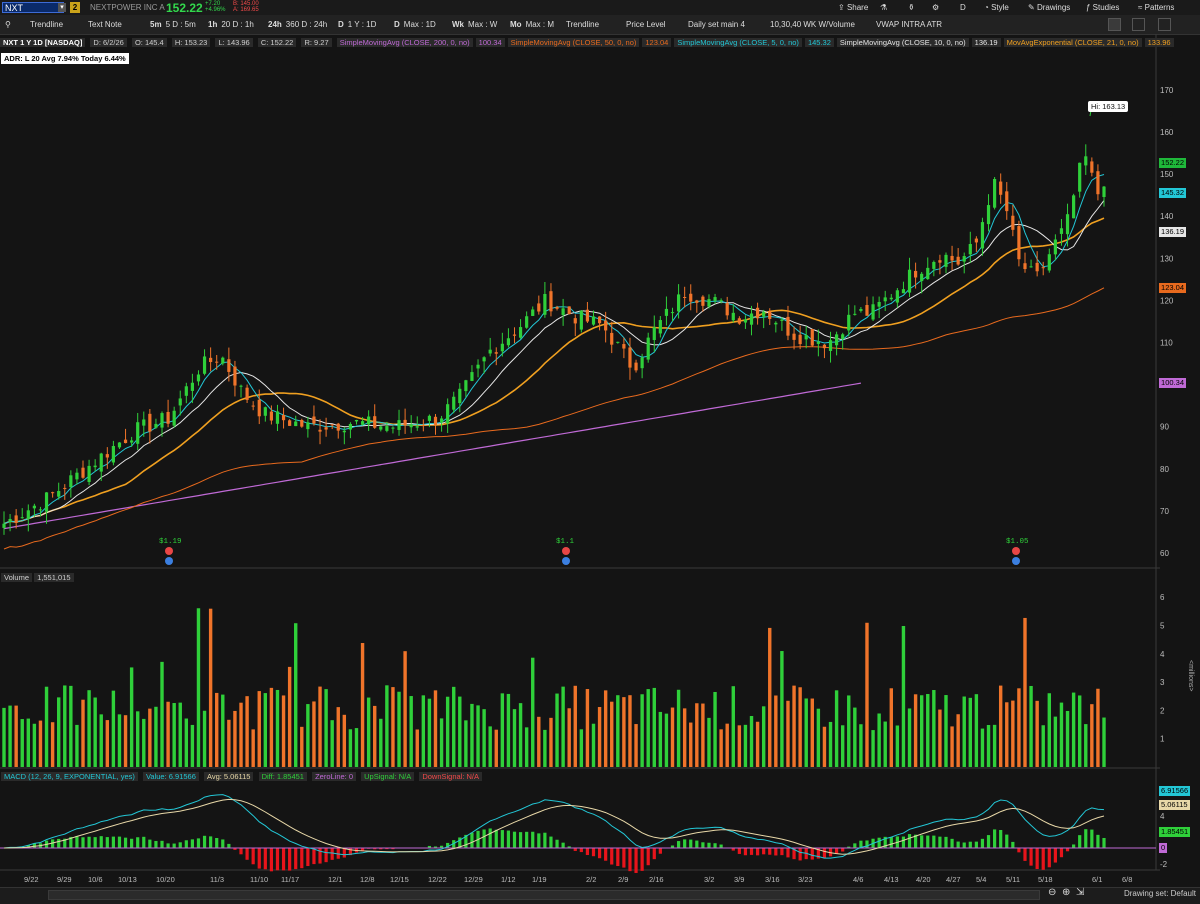 This screenshot has width=1200, height=904. I want to click on date-tick: 12/1, so click(335, 879).